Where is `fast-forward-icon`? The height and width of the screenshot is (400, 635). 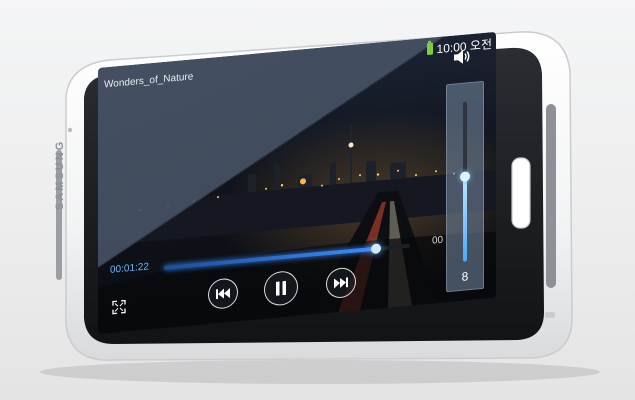
fast-forward-icon is located at coordinates (341, 283).